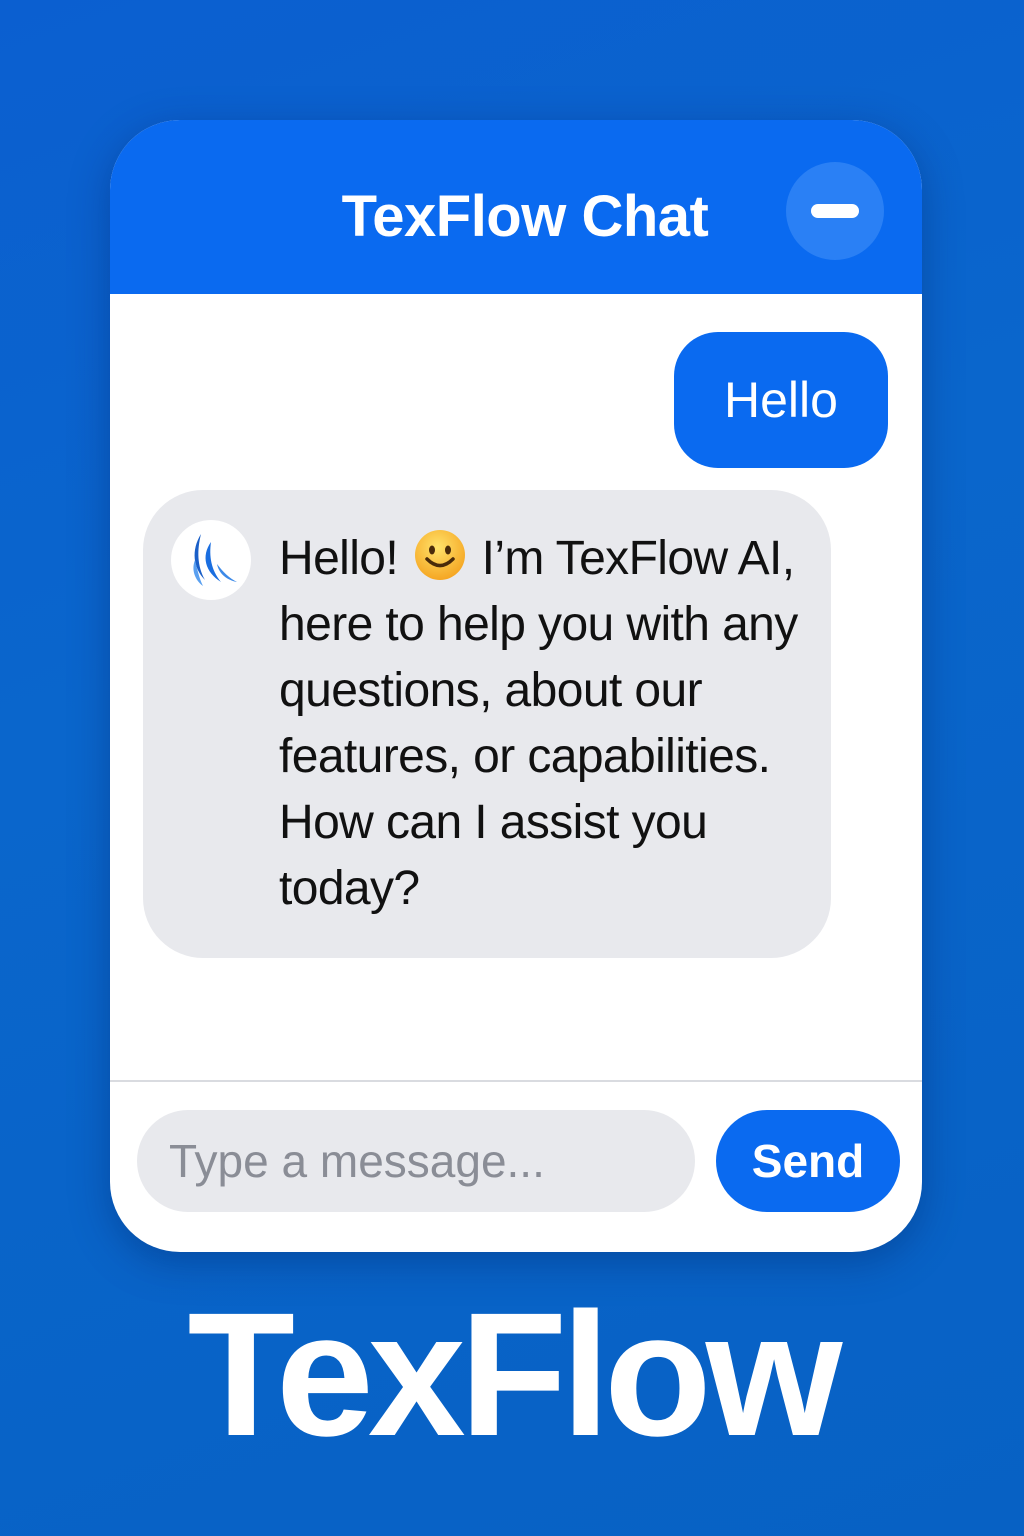  I want to click on user-message-bubble: Hello, so click(781, 400).